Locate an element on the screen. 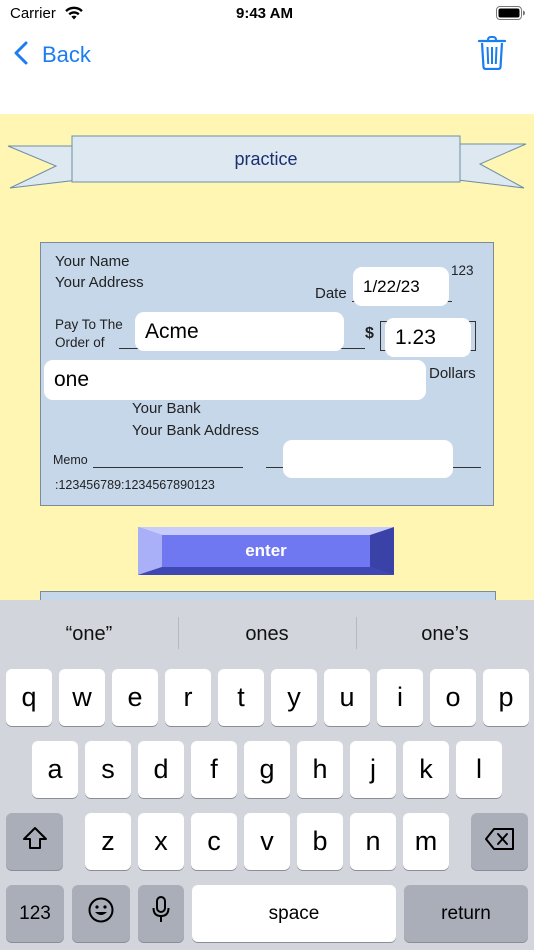 This screenshot has width=534, height=950. signature-field is located at coordinates (368, 459).